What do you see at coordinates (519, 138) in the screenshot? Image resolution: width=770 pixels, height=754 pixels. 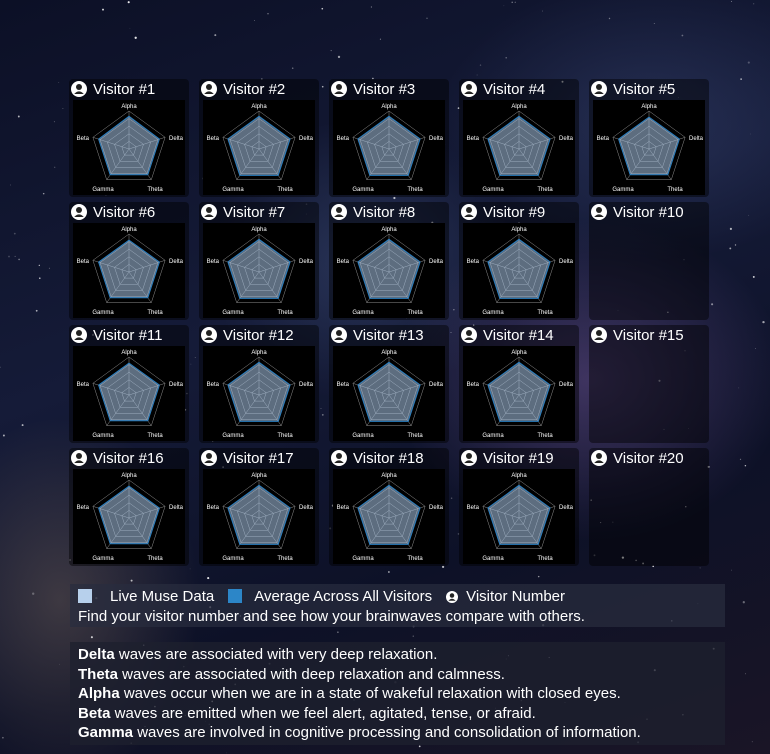 I see `visitor-card: Visitor #4 Alpha Delta Theta Gamma Beta` at bounding box center [519, 138].